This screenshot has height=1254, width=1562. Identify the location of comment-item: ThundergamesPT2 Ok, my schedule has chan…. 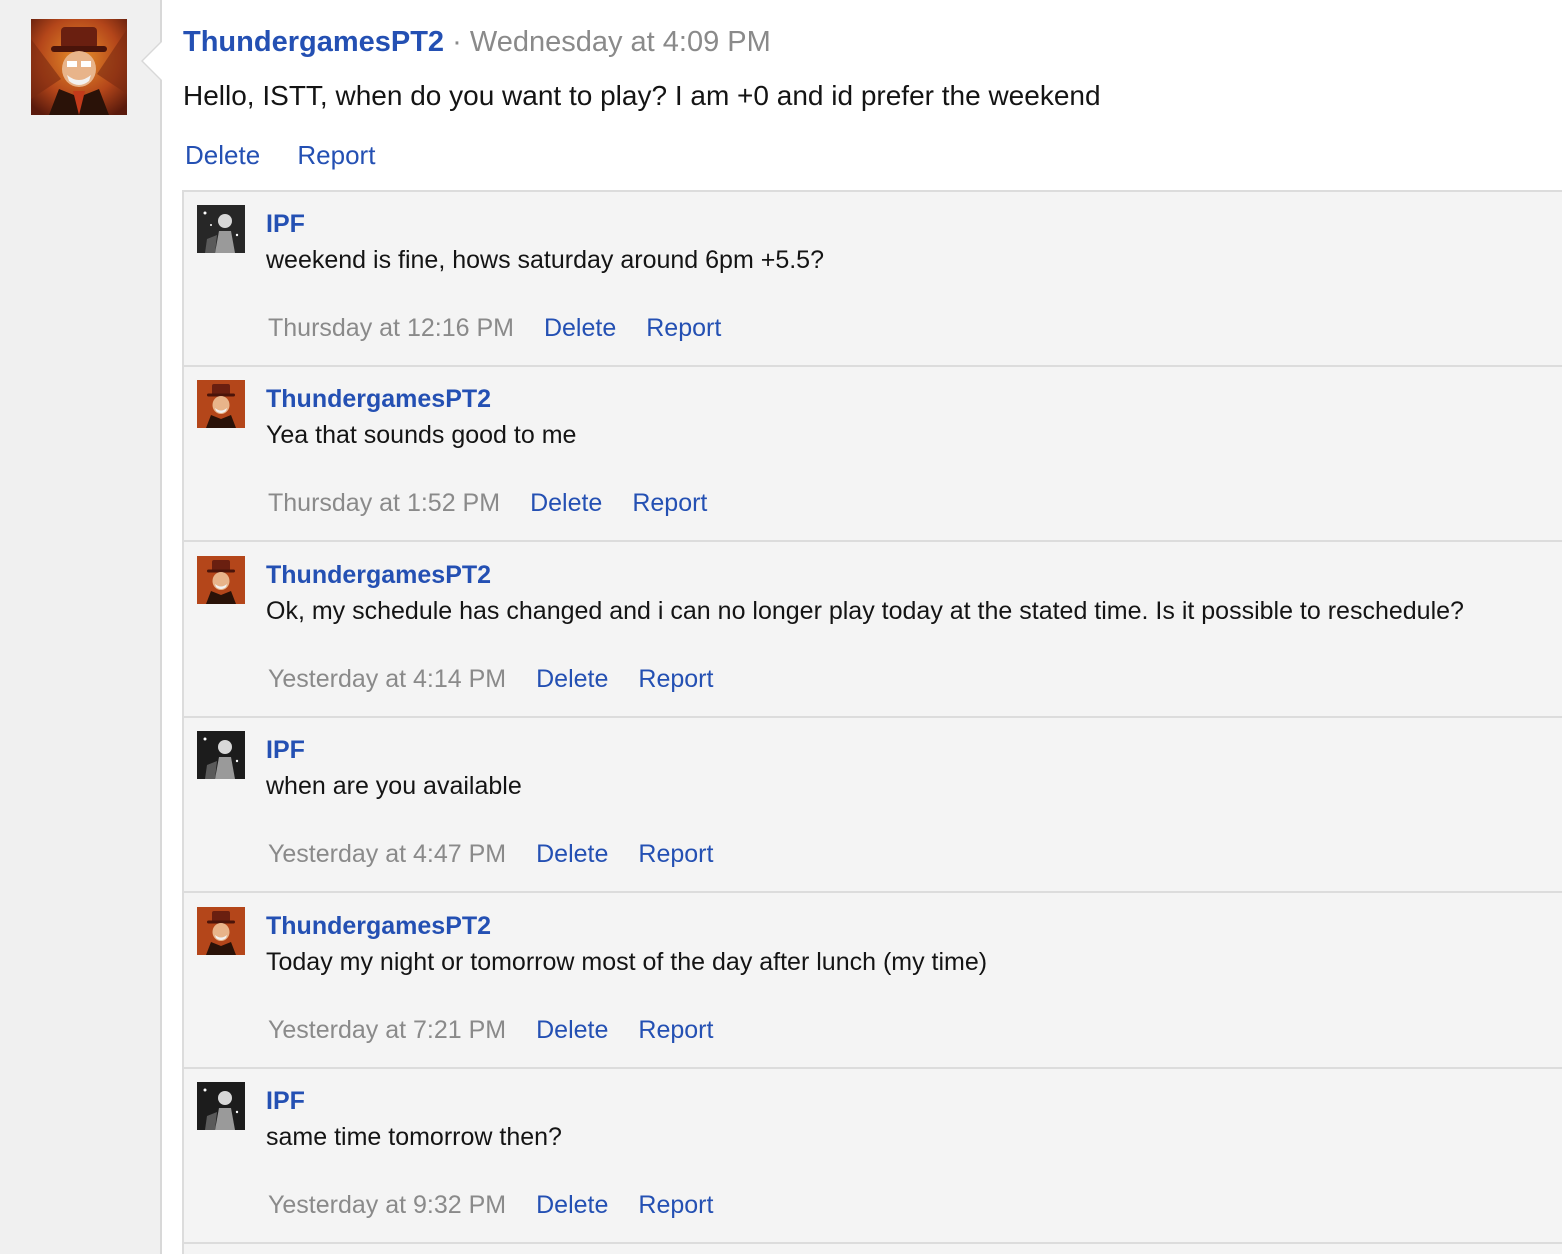
(873, 630).